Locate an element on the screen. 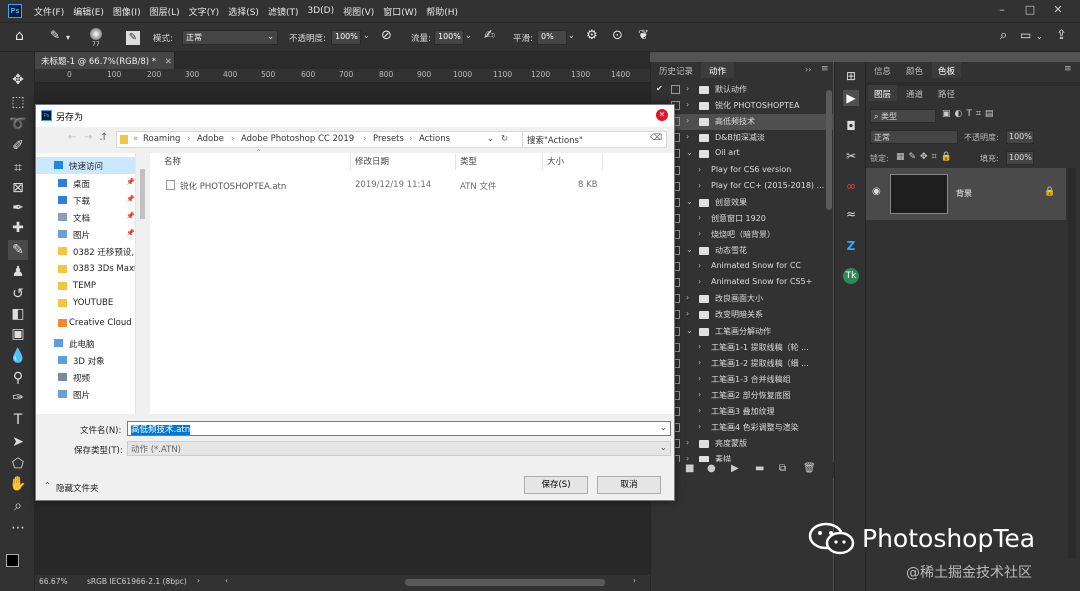 The height and width of the screenshot is (591, 1080). nav-item: 快速访问 is located at coordinates (85, 165).